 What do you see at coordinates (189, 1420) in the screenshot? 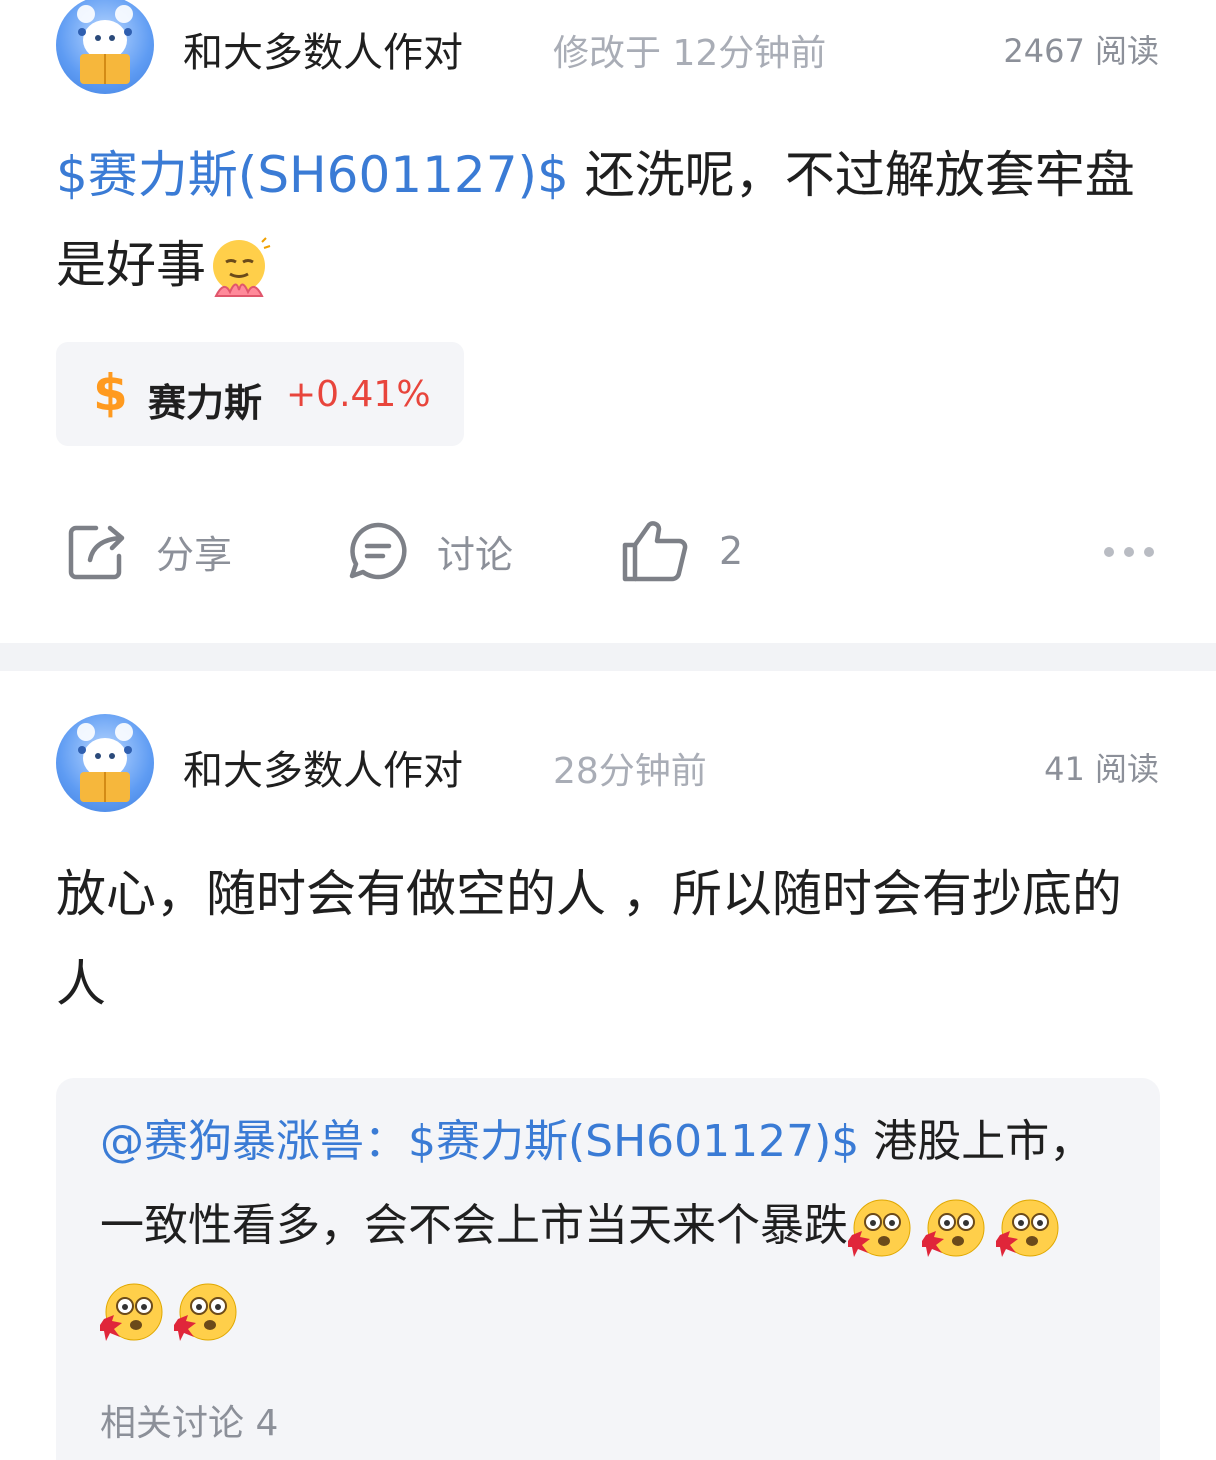
I see `related-discussions: 相关讨论 4` at bounding box center [189, 1420].